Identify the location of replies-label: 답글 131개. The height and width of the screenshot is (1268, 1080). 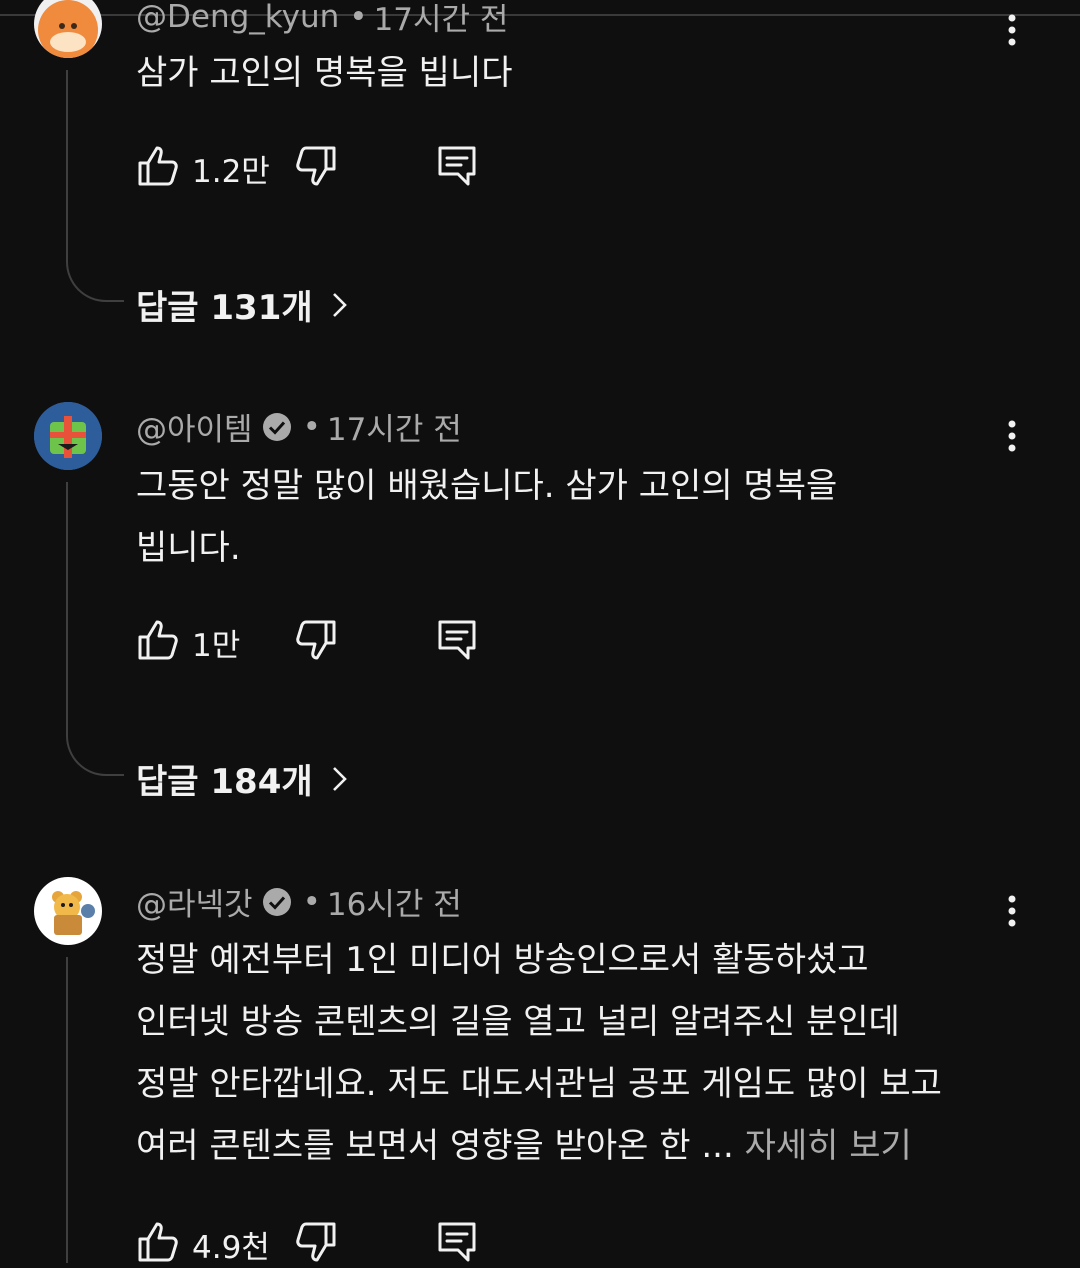
(224, 308).